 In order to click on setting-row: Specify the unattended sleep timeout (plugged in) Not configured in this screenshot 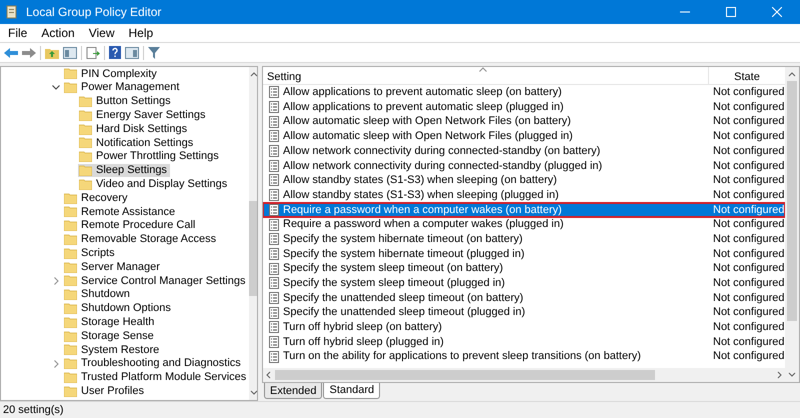, I will do `click(524, 312)`.